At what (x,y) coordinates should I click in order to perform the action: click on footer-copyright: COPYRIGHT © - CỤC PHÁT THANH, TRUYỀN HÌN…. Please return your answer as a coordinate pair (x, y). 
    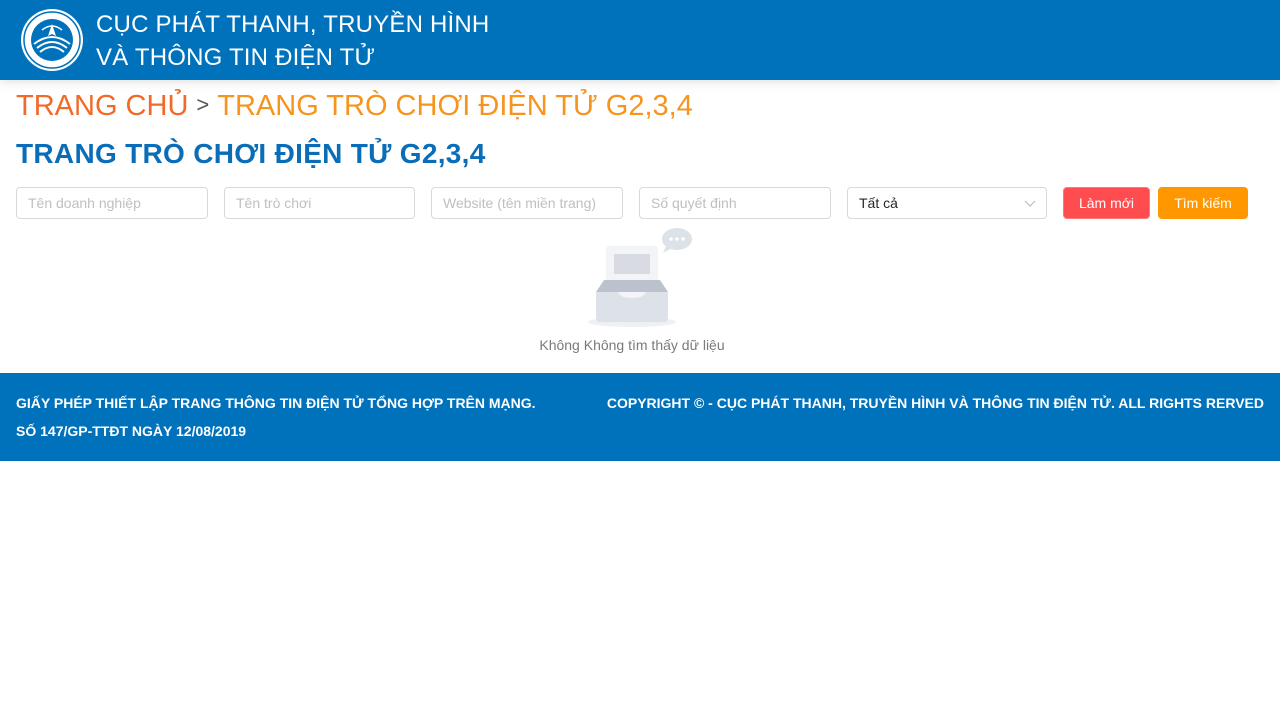
    Looking at the image, I should click on (935, 403).